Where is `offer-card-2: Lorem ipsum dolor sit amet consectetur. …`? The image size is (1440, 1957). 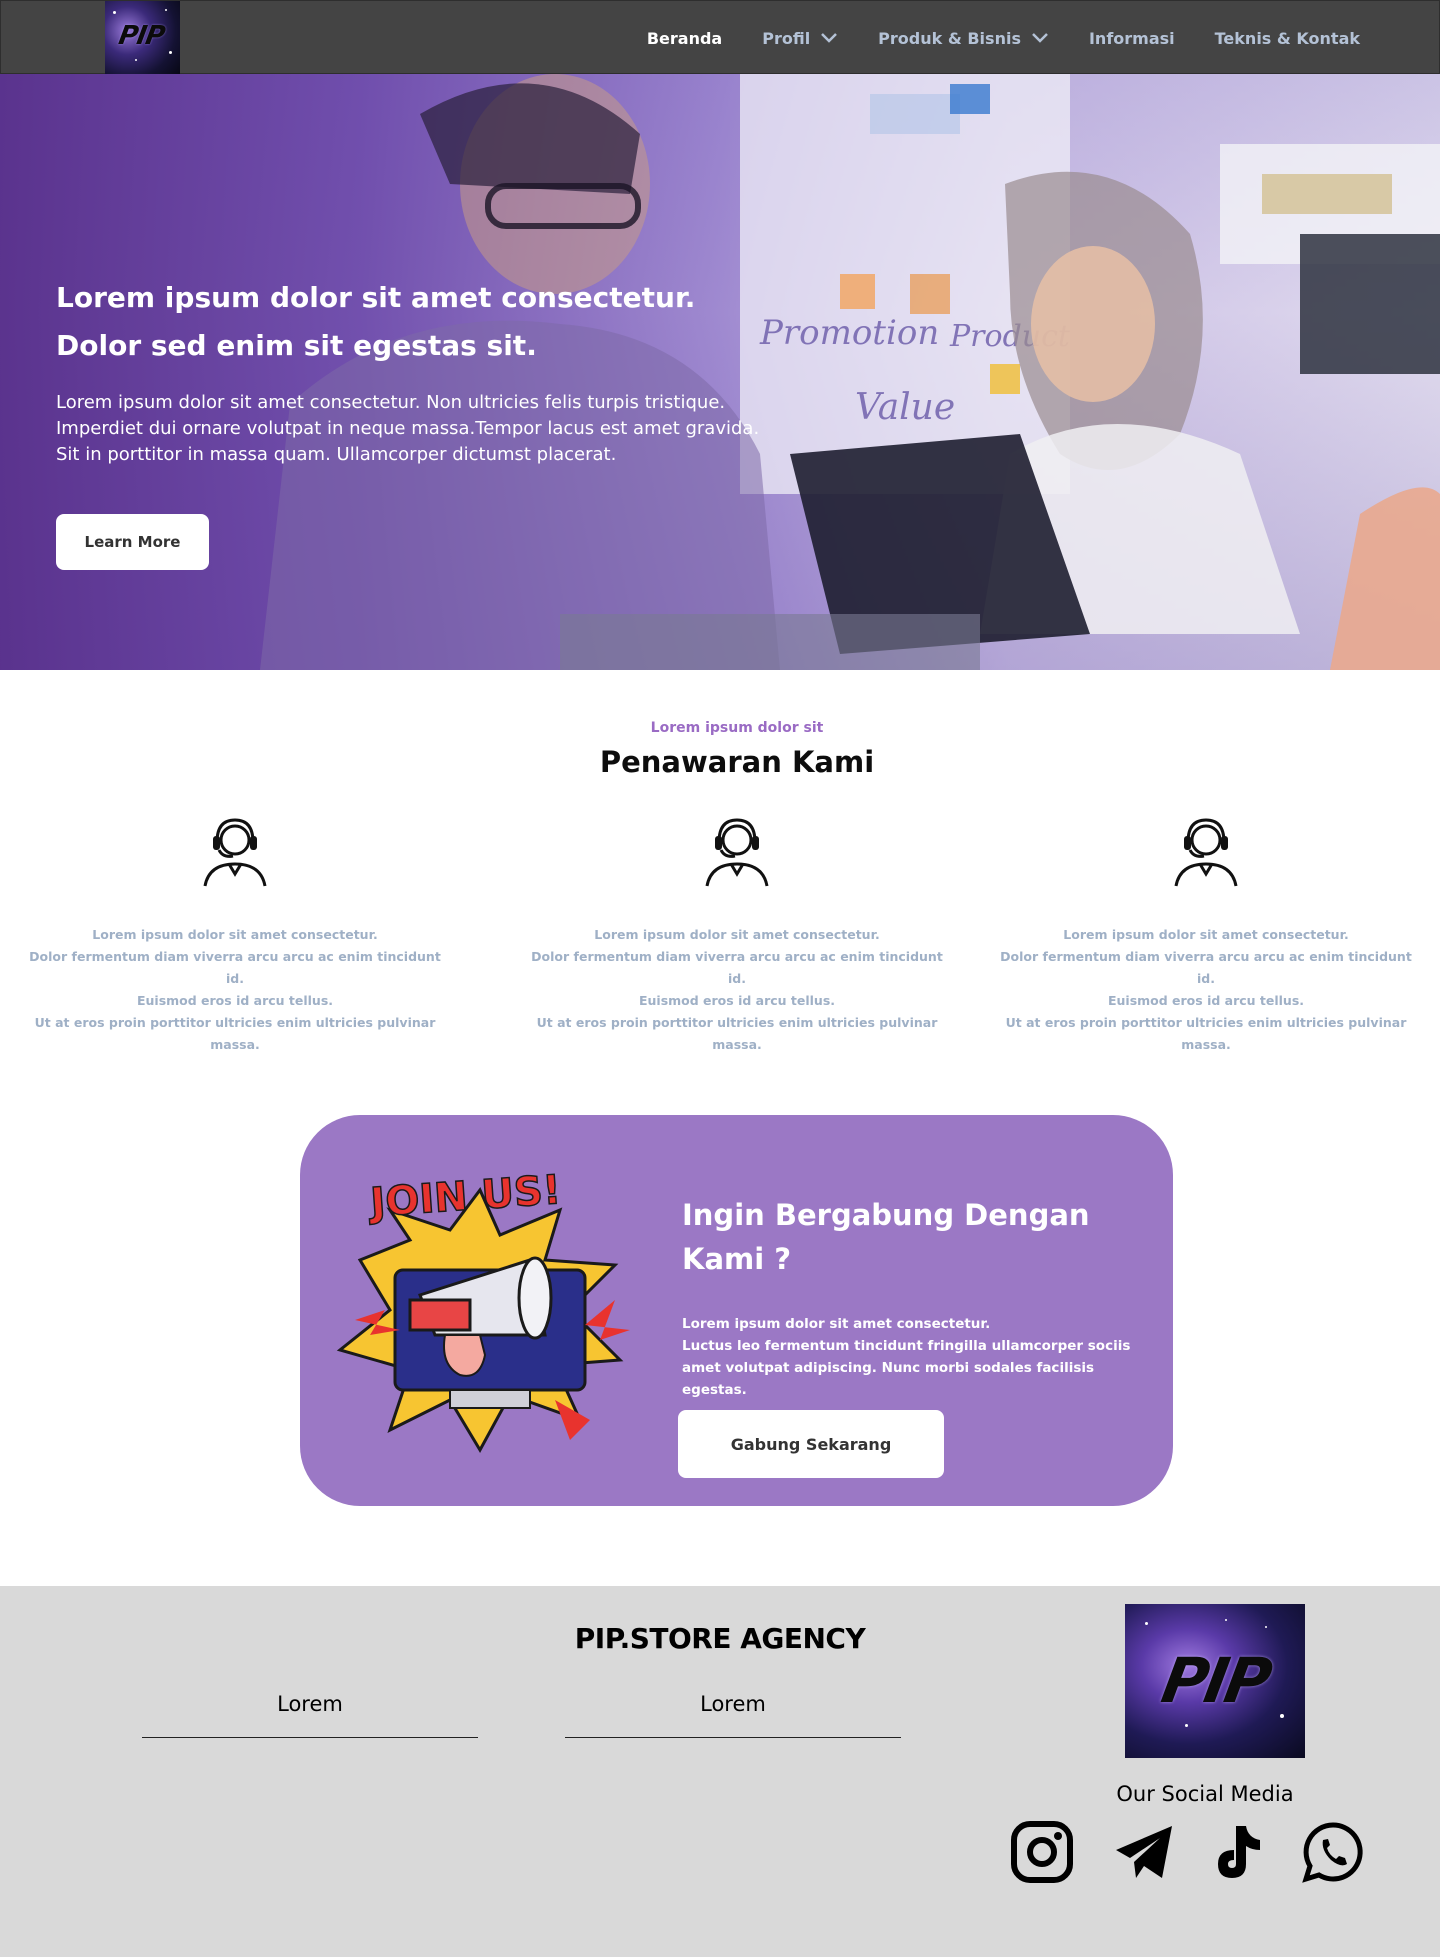
offer-card-2: Lorem ipsum dolor sit amet consectetur. … is located at coordinates (737, 933).